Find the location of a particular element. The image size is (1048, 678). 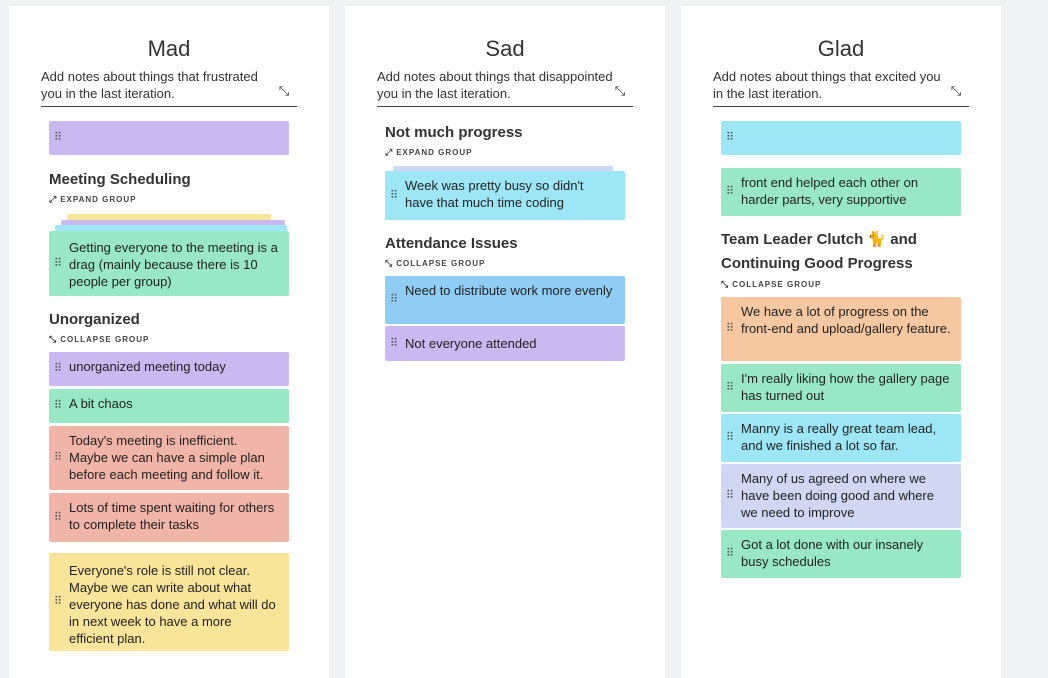

note-text: A bit chaos is located at coordinates (101, 403).